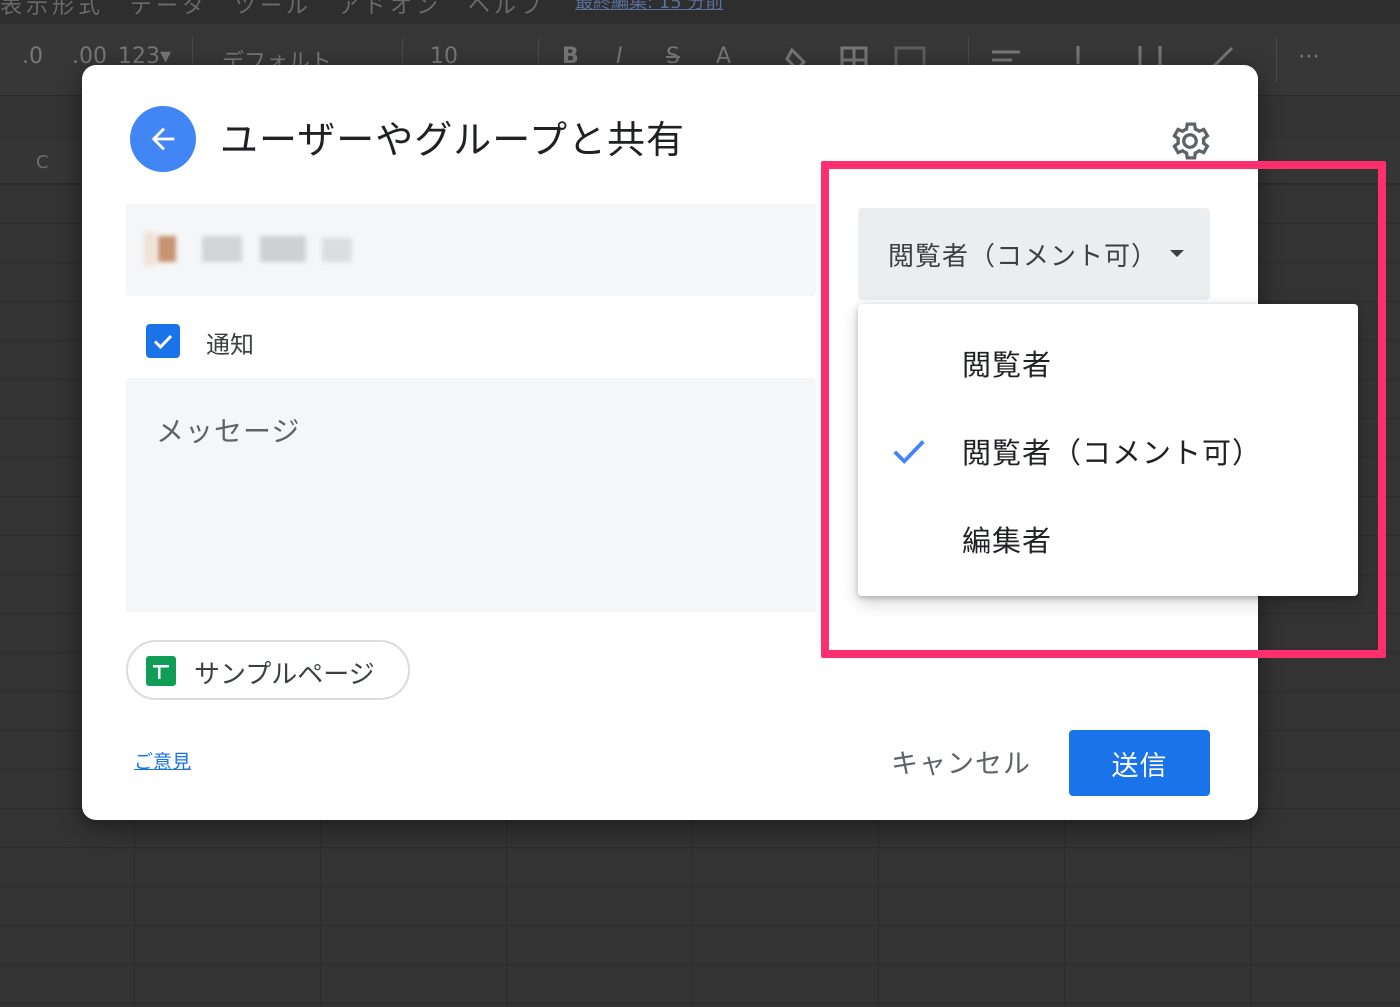  I want to click on file-chip-label: サンプルページ, so click(284, 675).